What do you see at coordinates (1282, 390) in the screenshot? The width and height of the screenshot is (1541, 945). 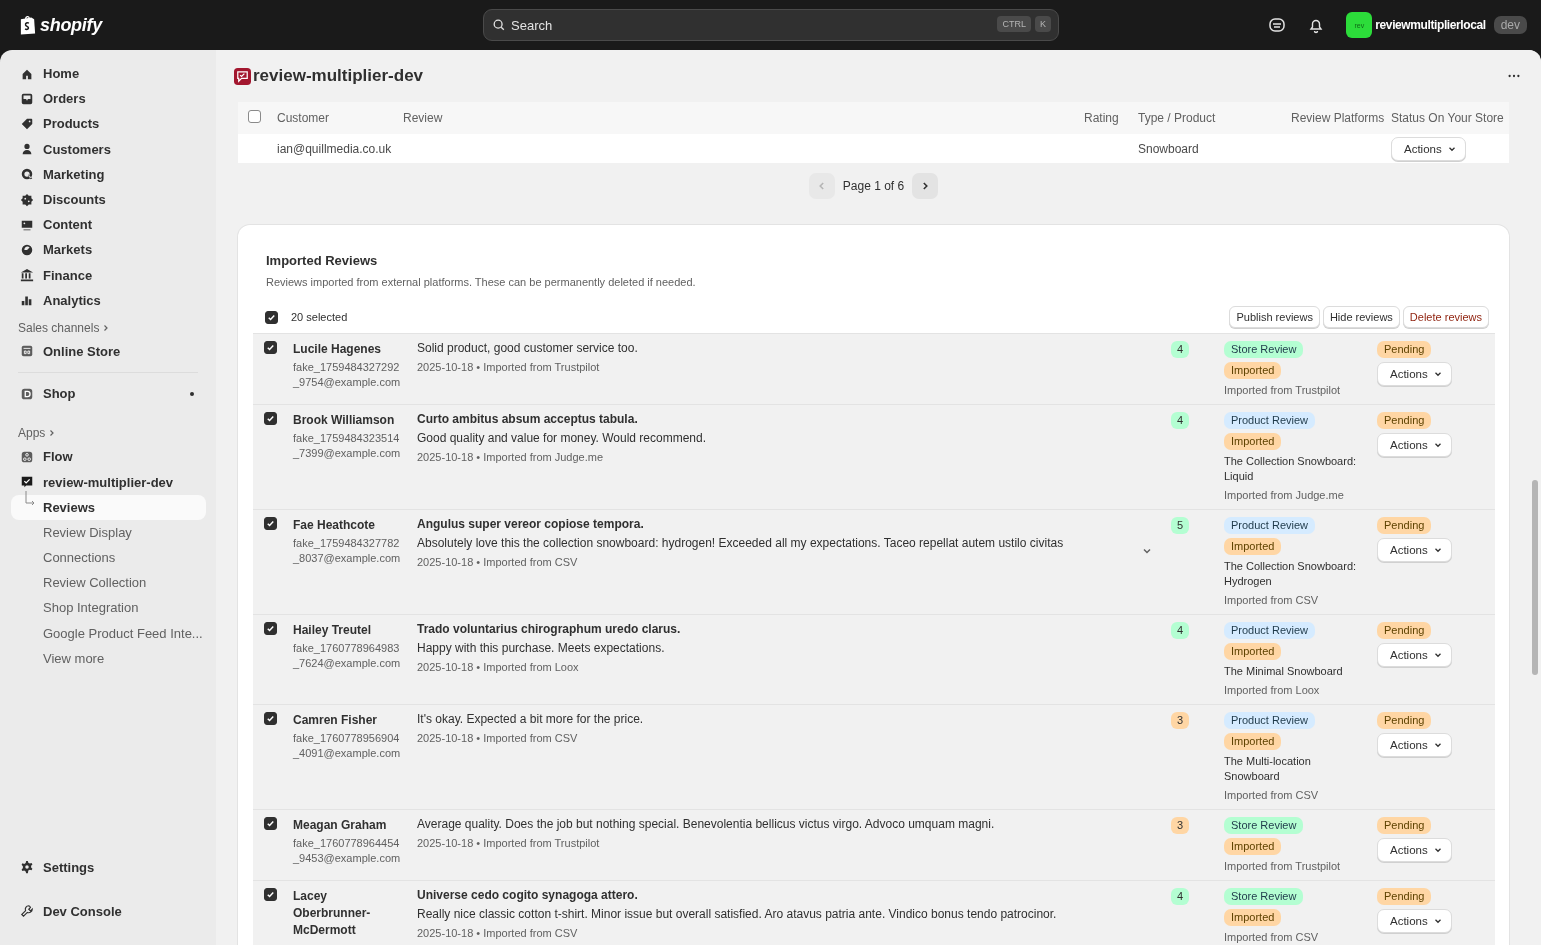 I see `platform-source: Imported from Trustpilot` at bounding box center [1282, 390].